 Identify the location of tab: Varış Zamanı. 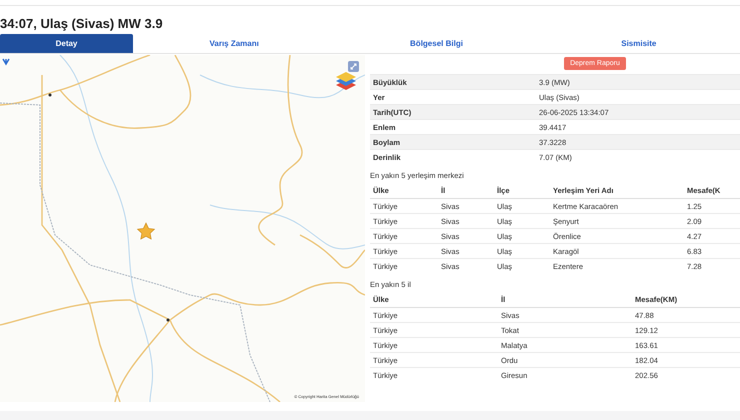
(234, 43).